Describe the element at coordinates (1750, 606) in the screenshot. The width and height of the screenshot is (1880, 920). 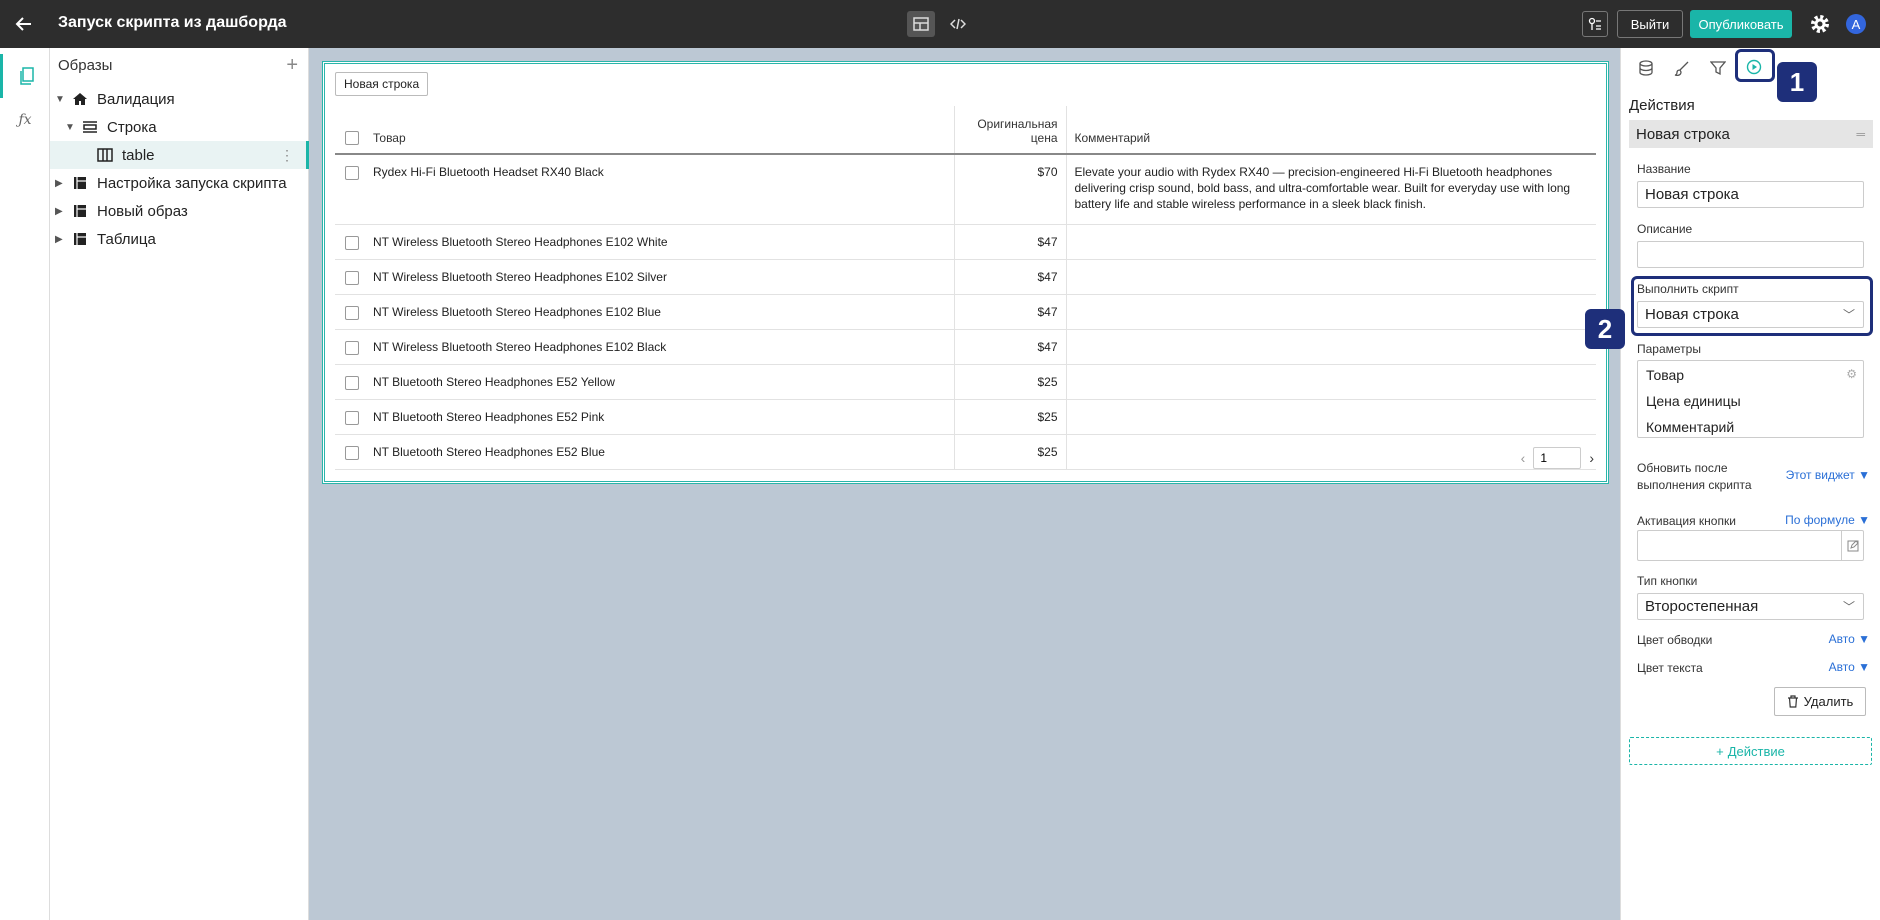
I see `button-type-select: Второстепенная ﹀` at that location.